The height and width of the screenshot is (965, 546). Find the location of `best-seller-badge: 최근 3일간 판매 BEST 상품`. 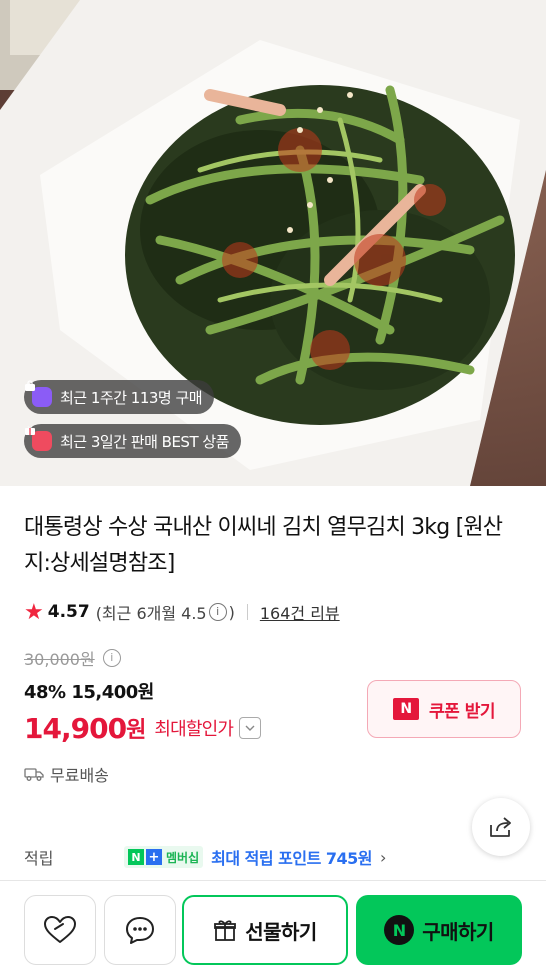

best-seller-badge: 최근 3일간 판매 BEST 상품 is located at coordinates (132, 441).